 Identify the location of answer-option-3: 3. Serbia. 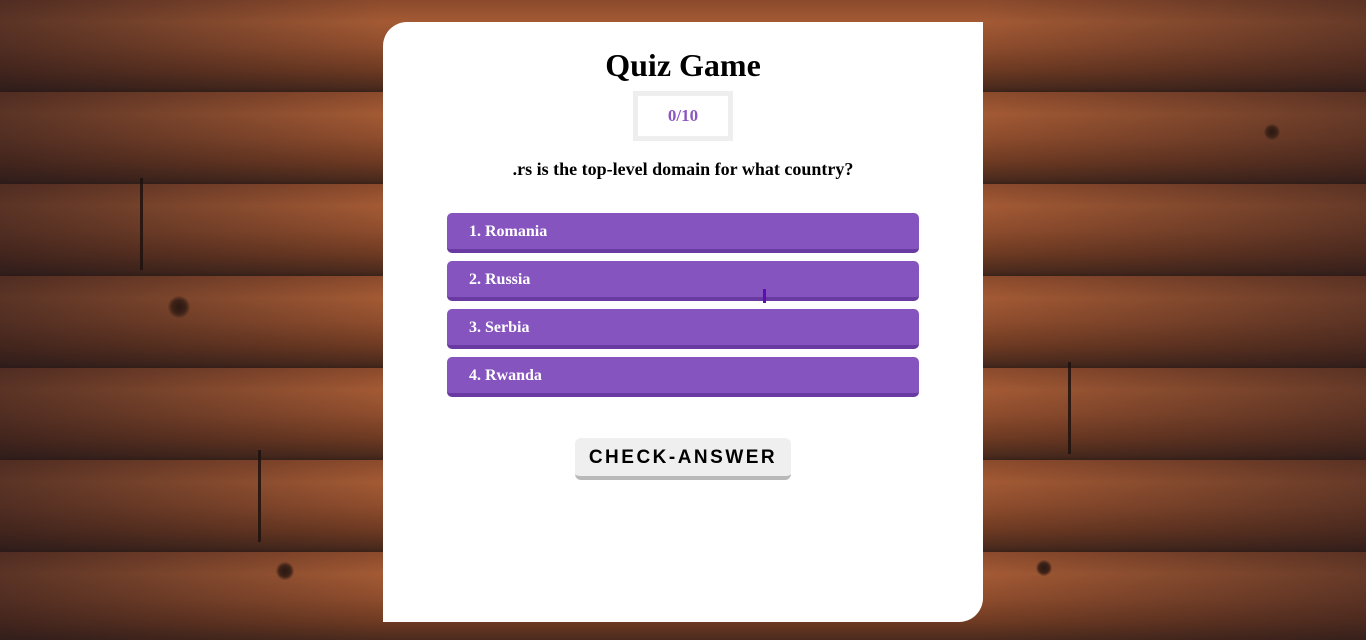
(683, 329).